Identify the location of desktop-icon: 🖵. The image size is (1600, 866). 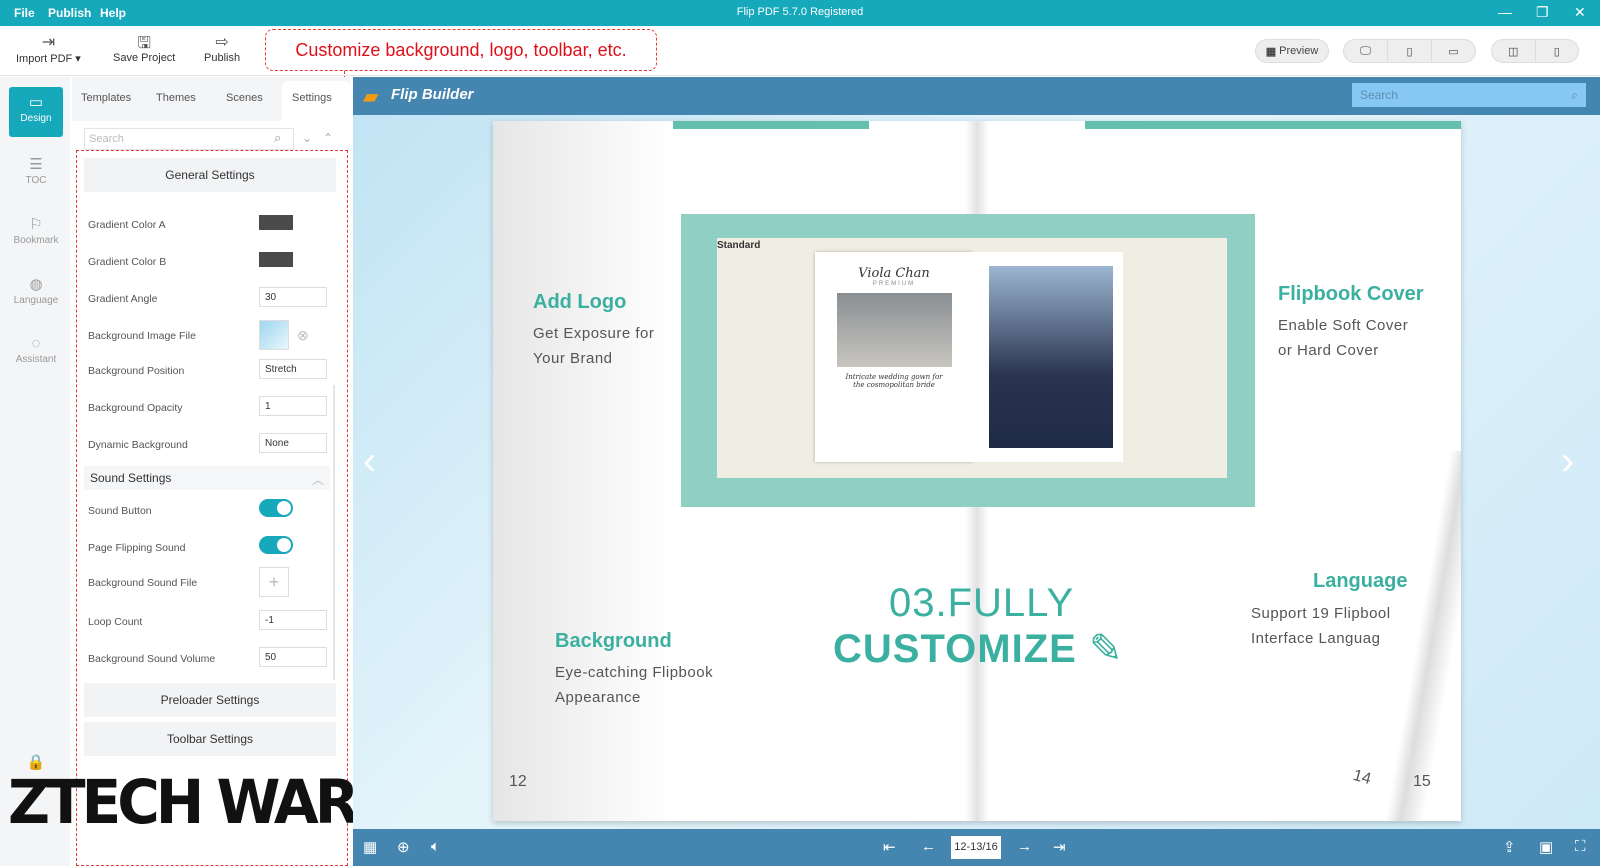
(1366, 51).